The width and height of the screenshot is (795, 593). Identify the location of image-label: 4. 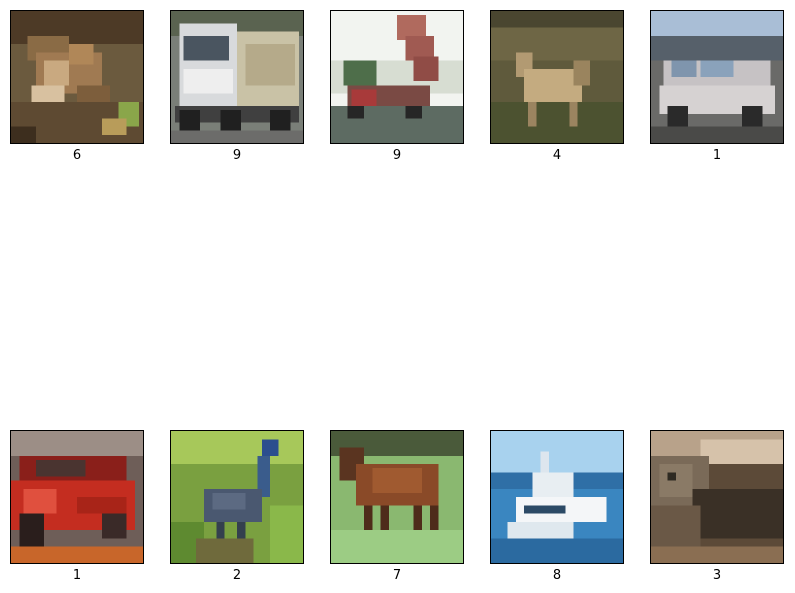
(557, 155).